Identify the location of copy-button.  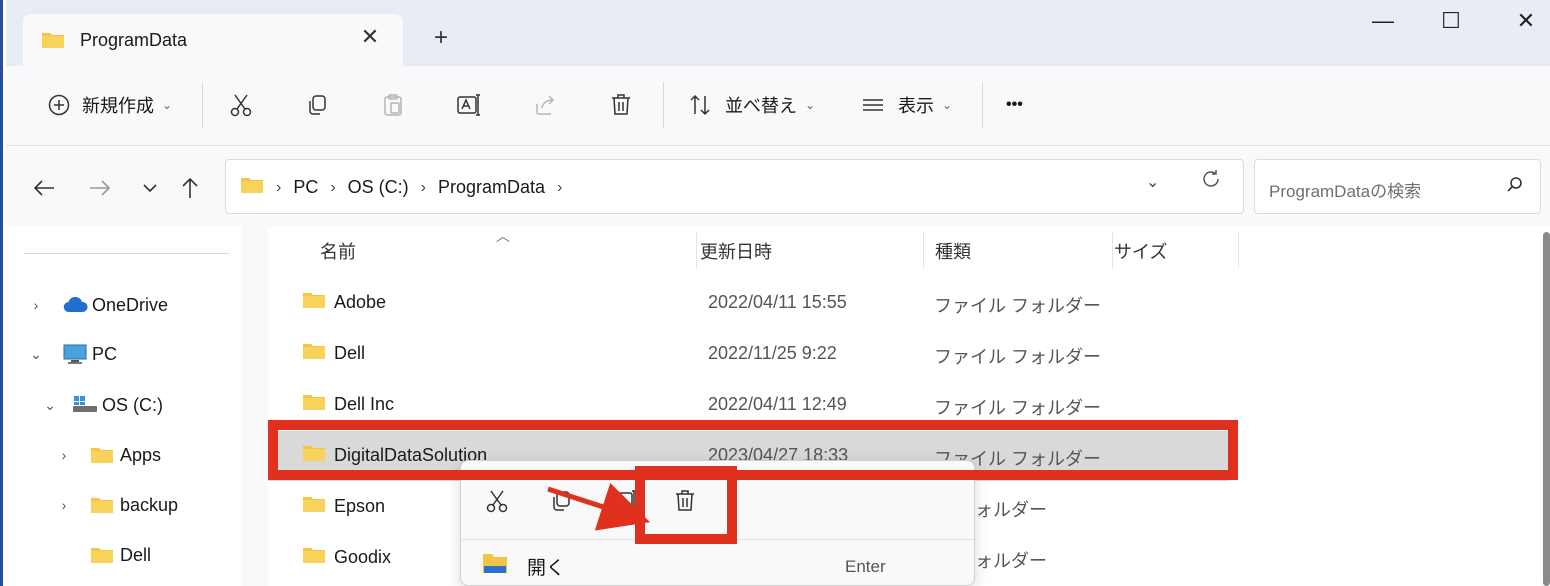
(317, 105).